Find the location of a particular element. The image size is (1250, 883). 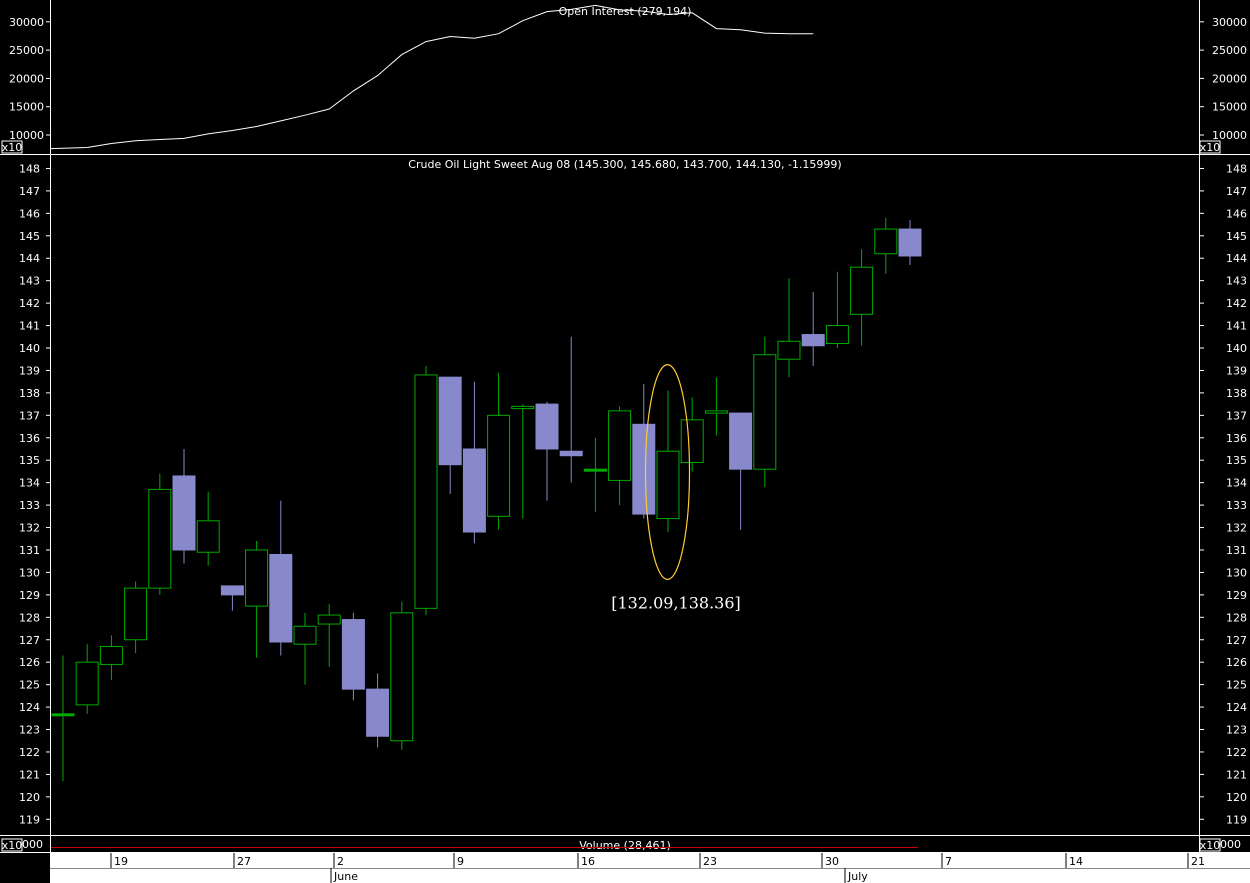

price-ytick-right: 124 is located at coordinates (1236, 707).